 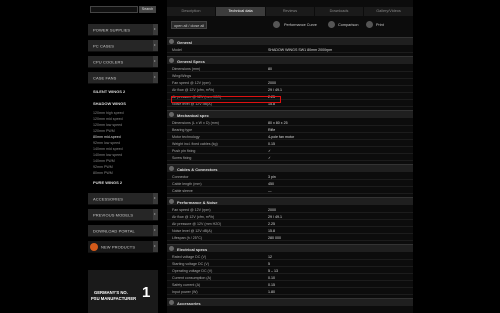 I want to click on spec-row: Air flow @ 12V (cfm, m³/h) 29 / 49.1, so click(x=290, y=89).